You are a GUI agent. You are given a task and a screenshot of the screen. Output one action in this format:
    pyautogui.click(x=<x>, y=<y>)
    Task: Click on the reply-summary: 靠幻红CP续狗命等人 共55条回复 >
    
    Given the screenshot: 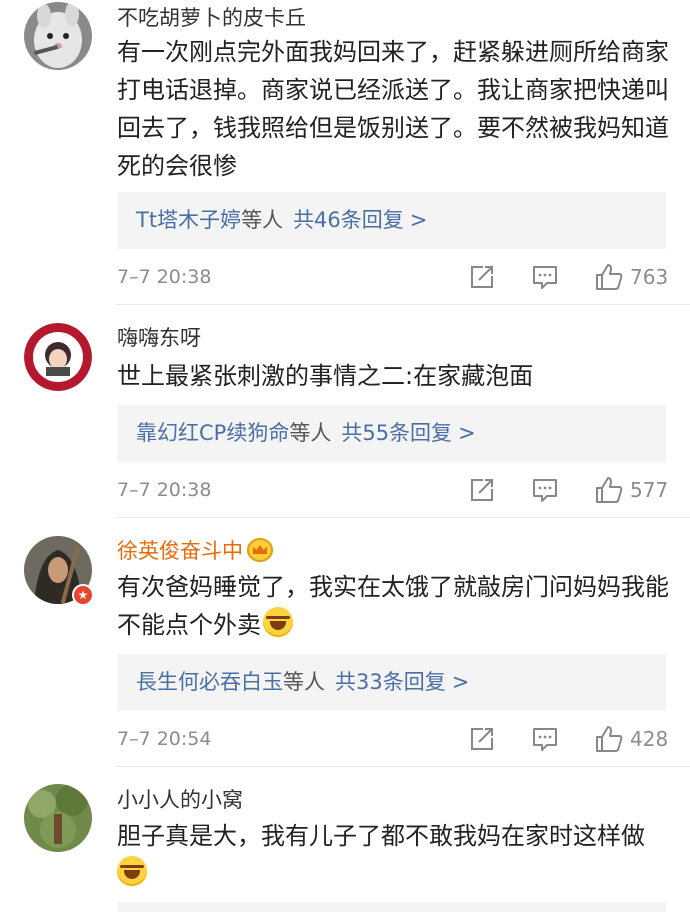 What is the action you would take?
    pyautogui.click(x=391, y=433)
    